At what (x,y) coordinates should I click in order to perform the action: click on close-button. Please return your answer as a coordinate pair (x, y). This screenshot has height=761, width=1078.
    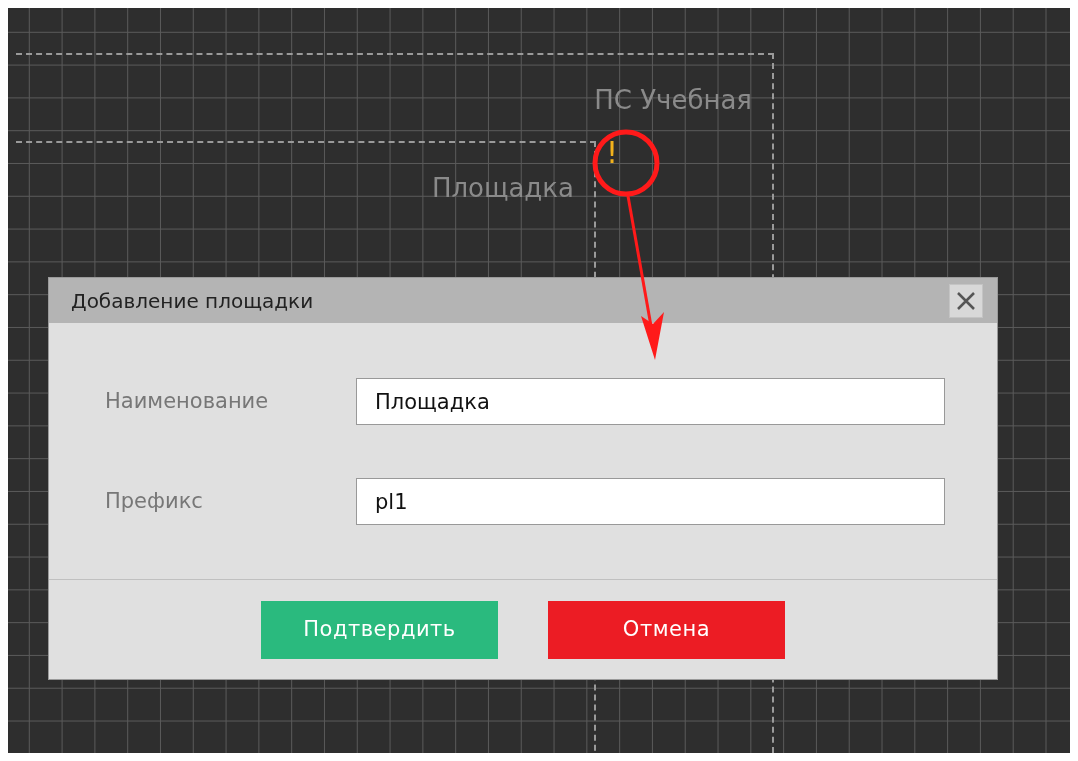
    Looking at the image, I should click on (966, 300).